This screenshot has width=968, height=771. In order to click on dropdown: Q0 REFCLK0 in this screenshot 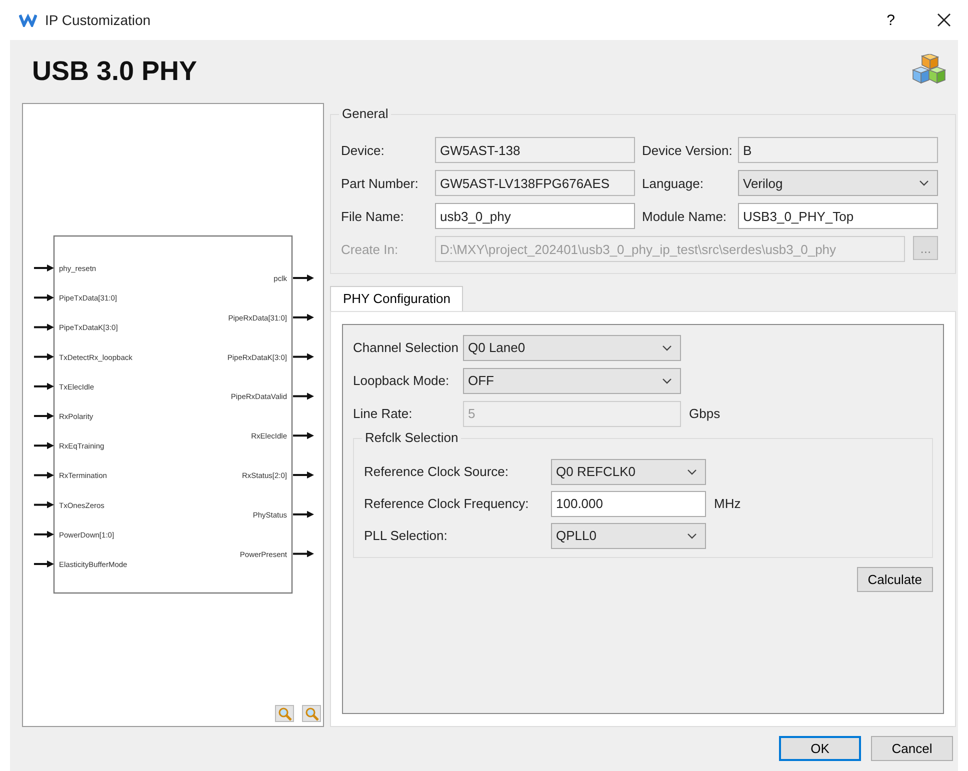, I will do `click(628, 471)`.